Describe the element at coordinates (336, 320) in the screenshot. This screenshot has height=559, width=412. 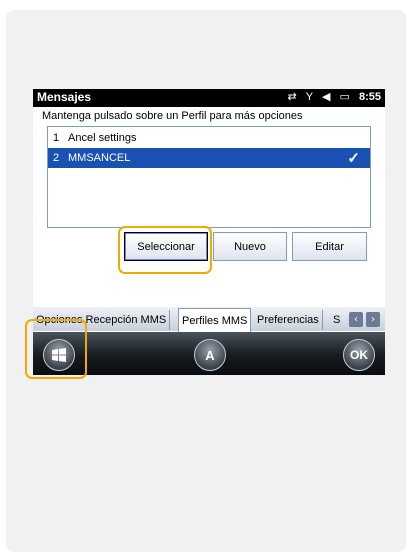
I see `tab-more: S` at that location.